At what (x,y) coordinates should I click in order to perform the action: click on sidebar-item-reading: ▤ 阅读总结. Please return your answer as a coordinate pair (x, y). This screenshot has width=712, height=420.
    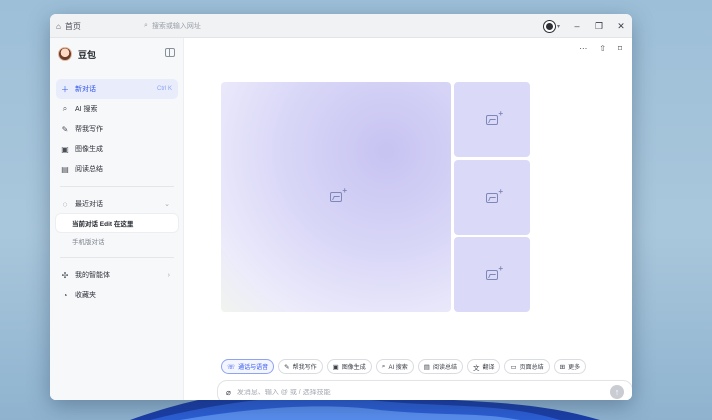
    Looking at the image, I should click on (117, 169).